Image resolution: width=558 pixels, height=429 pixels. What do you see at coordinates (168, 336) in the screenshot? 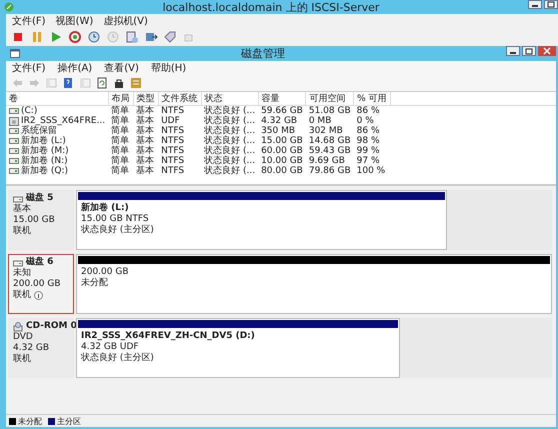
I see `partition-title: IR2_SSS_X64FREV_ZH-CN_DV5 (D:)` at bounding box center [168, 336].